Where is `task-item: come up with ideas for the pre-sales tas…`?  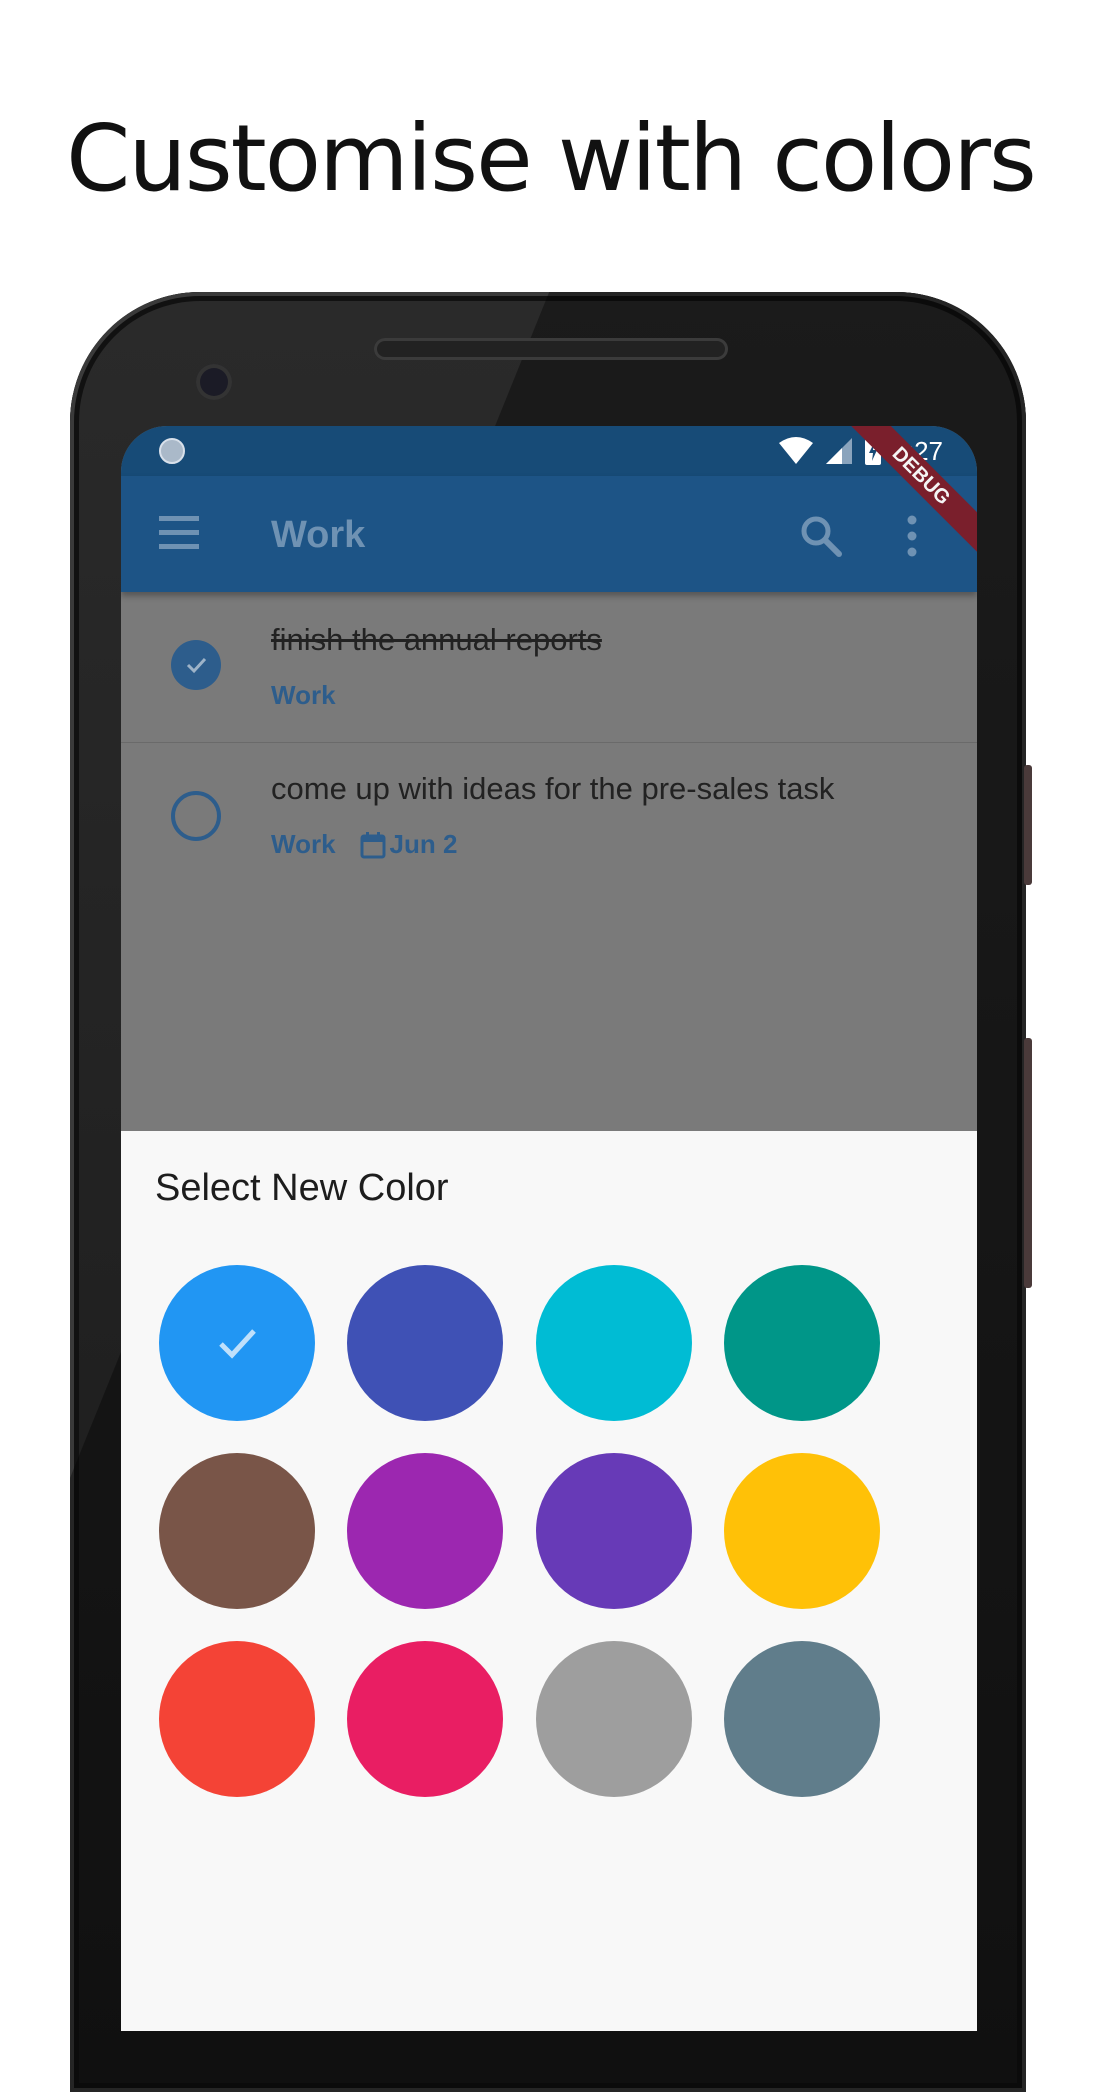
task-item: come up with ideas for the pre-sales tas… is located at coordinates (549, 818).